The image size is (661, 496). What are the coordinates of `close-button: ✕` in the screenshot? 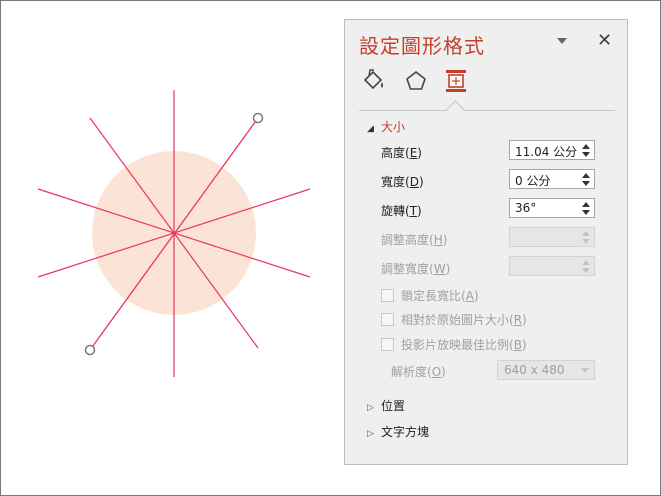 It's located at (604, 40).